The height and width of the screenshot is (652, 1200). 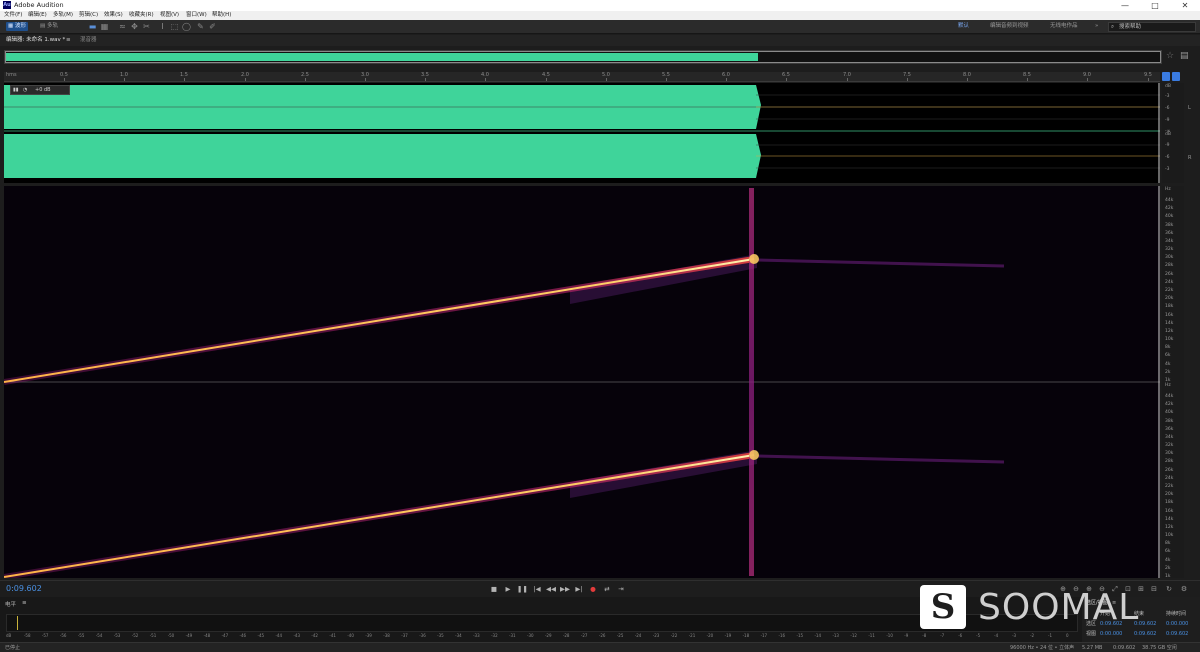 What do you see at coordinates (1155, 5) in the screenshot?
I see `maximize-button: □` at bounding box center [1155, 5].